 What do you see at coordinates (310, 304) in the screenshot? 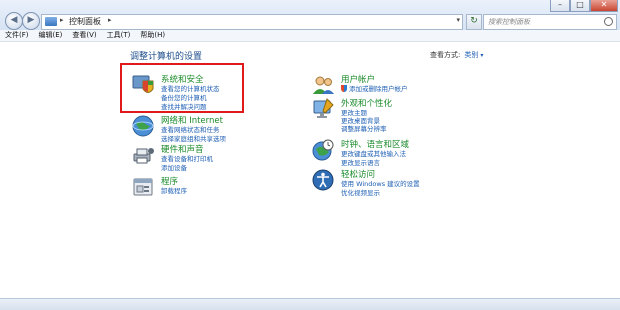
I see `status-bar` at bounding box center [310, 304].